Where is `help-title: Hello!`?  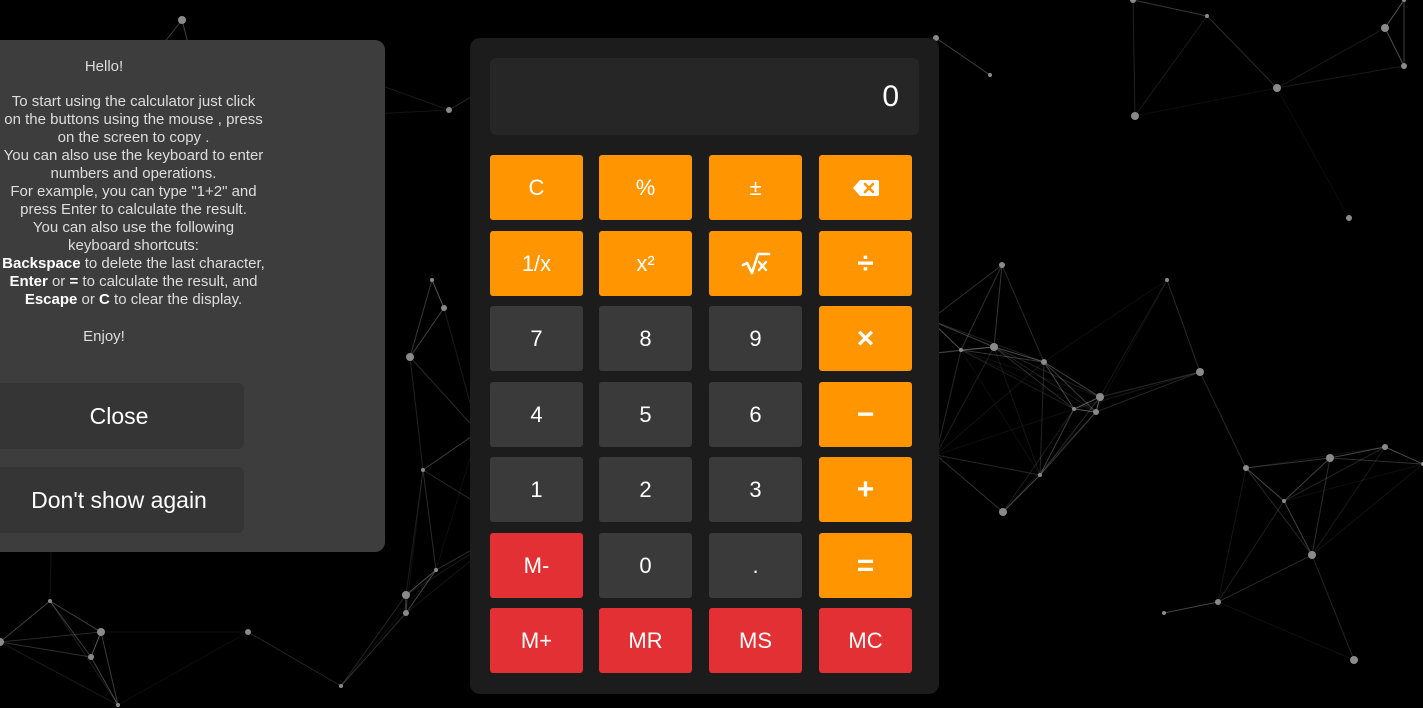 help-title: Hello! is located at coordinates (104, 66).